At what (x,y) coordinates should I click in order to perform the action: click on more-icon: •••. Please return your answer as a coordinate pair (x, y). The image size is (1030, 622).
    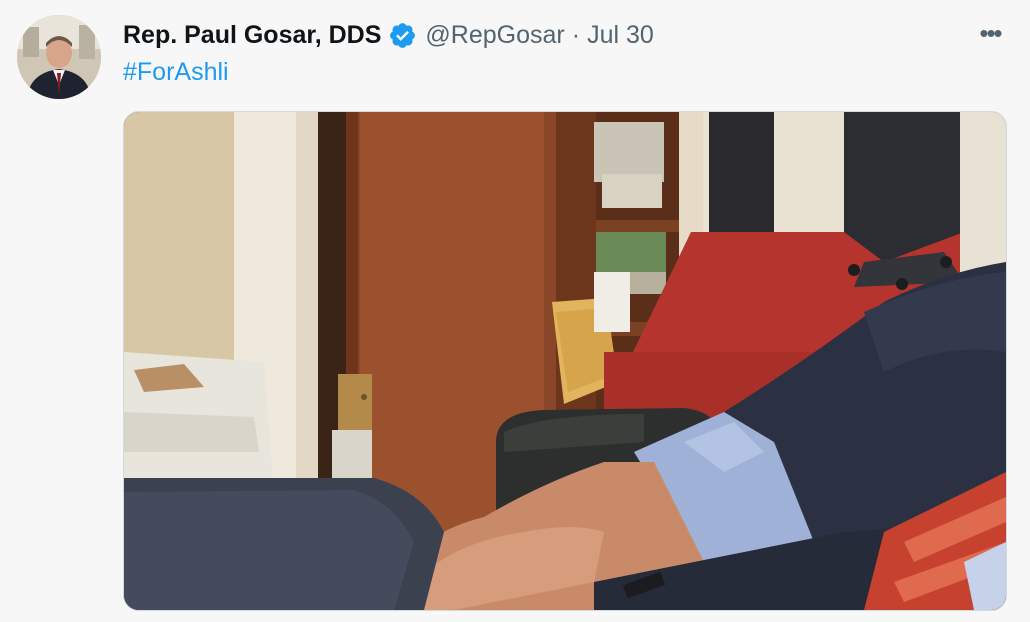
    Looking at the image, I should click on (990, 33).